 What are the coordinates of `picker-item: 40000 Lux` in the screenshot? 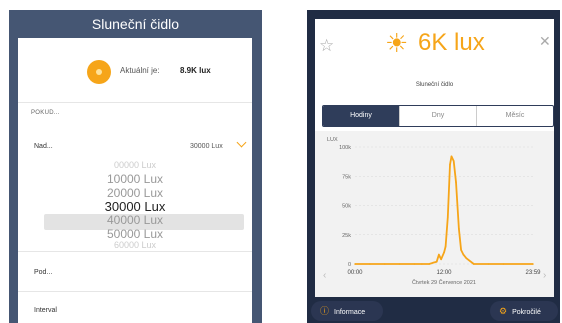 It's located at (135, 220).